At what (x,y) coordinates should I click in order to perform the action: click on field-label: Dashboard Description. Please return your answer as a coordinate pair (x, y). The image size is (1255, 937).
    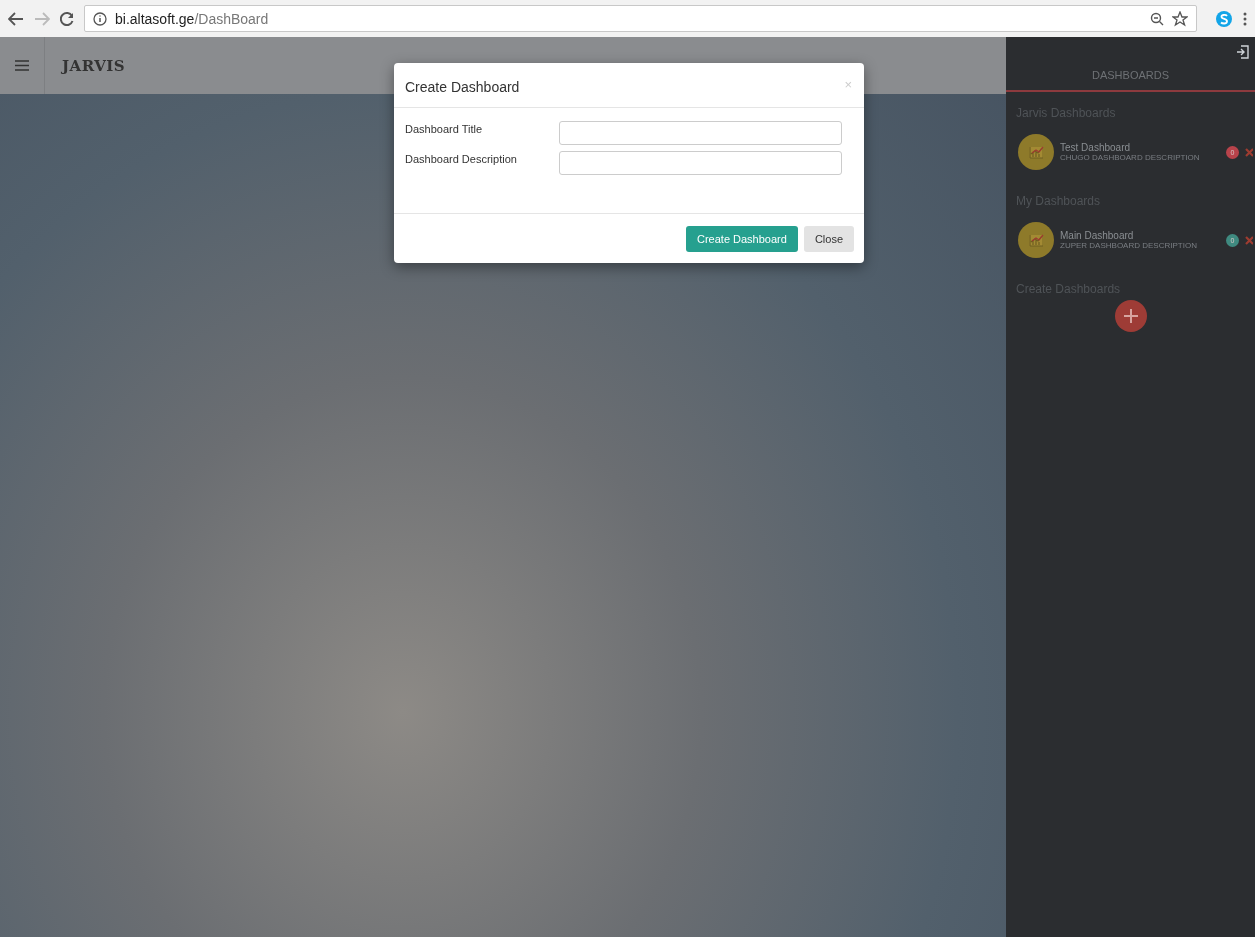
    Looking at the image, I should click on (461, 158).